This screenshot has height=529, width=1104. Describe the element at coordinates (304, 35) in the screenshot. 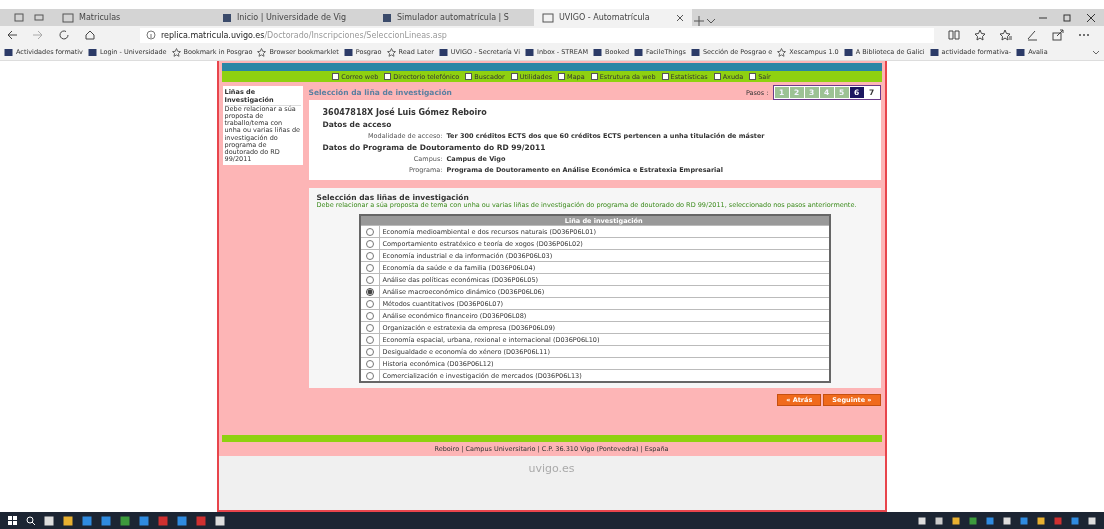

I see `url-text: replica.matricula.uvigo.es/Doctorado/Inscripciones/SeleccionLineas.asp` at that location.